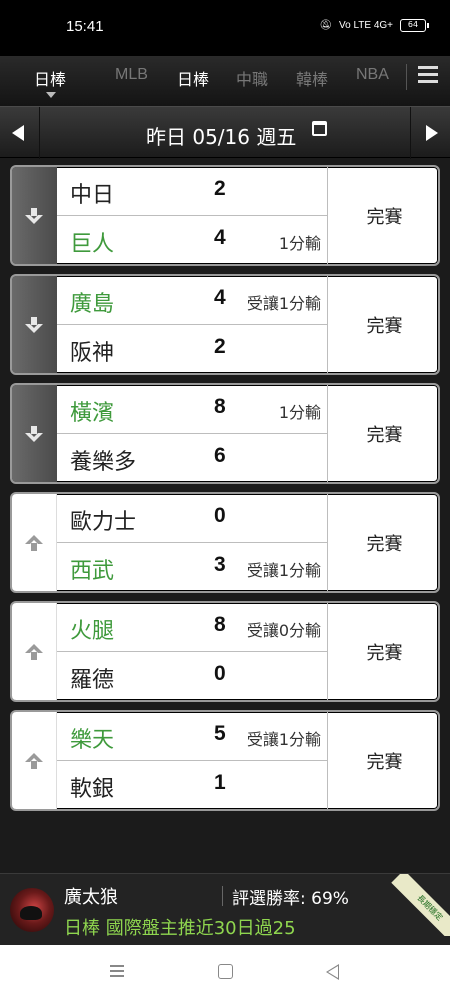  What do you see at coordinates (220, 733) in the screenshot?
I see `team-score: 5` at bounding box center [220, 733].